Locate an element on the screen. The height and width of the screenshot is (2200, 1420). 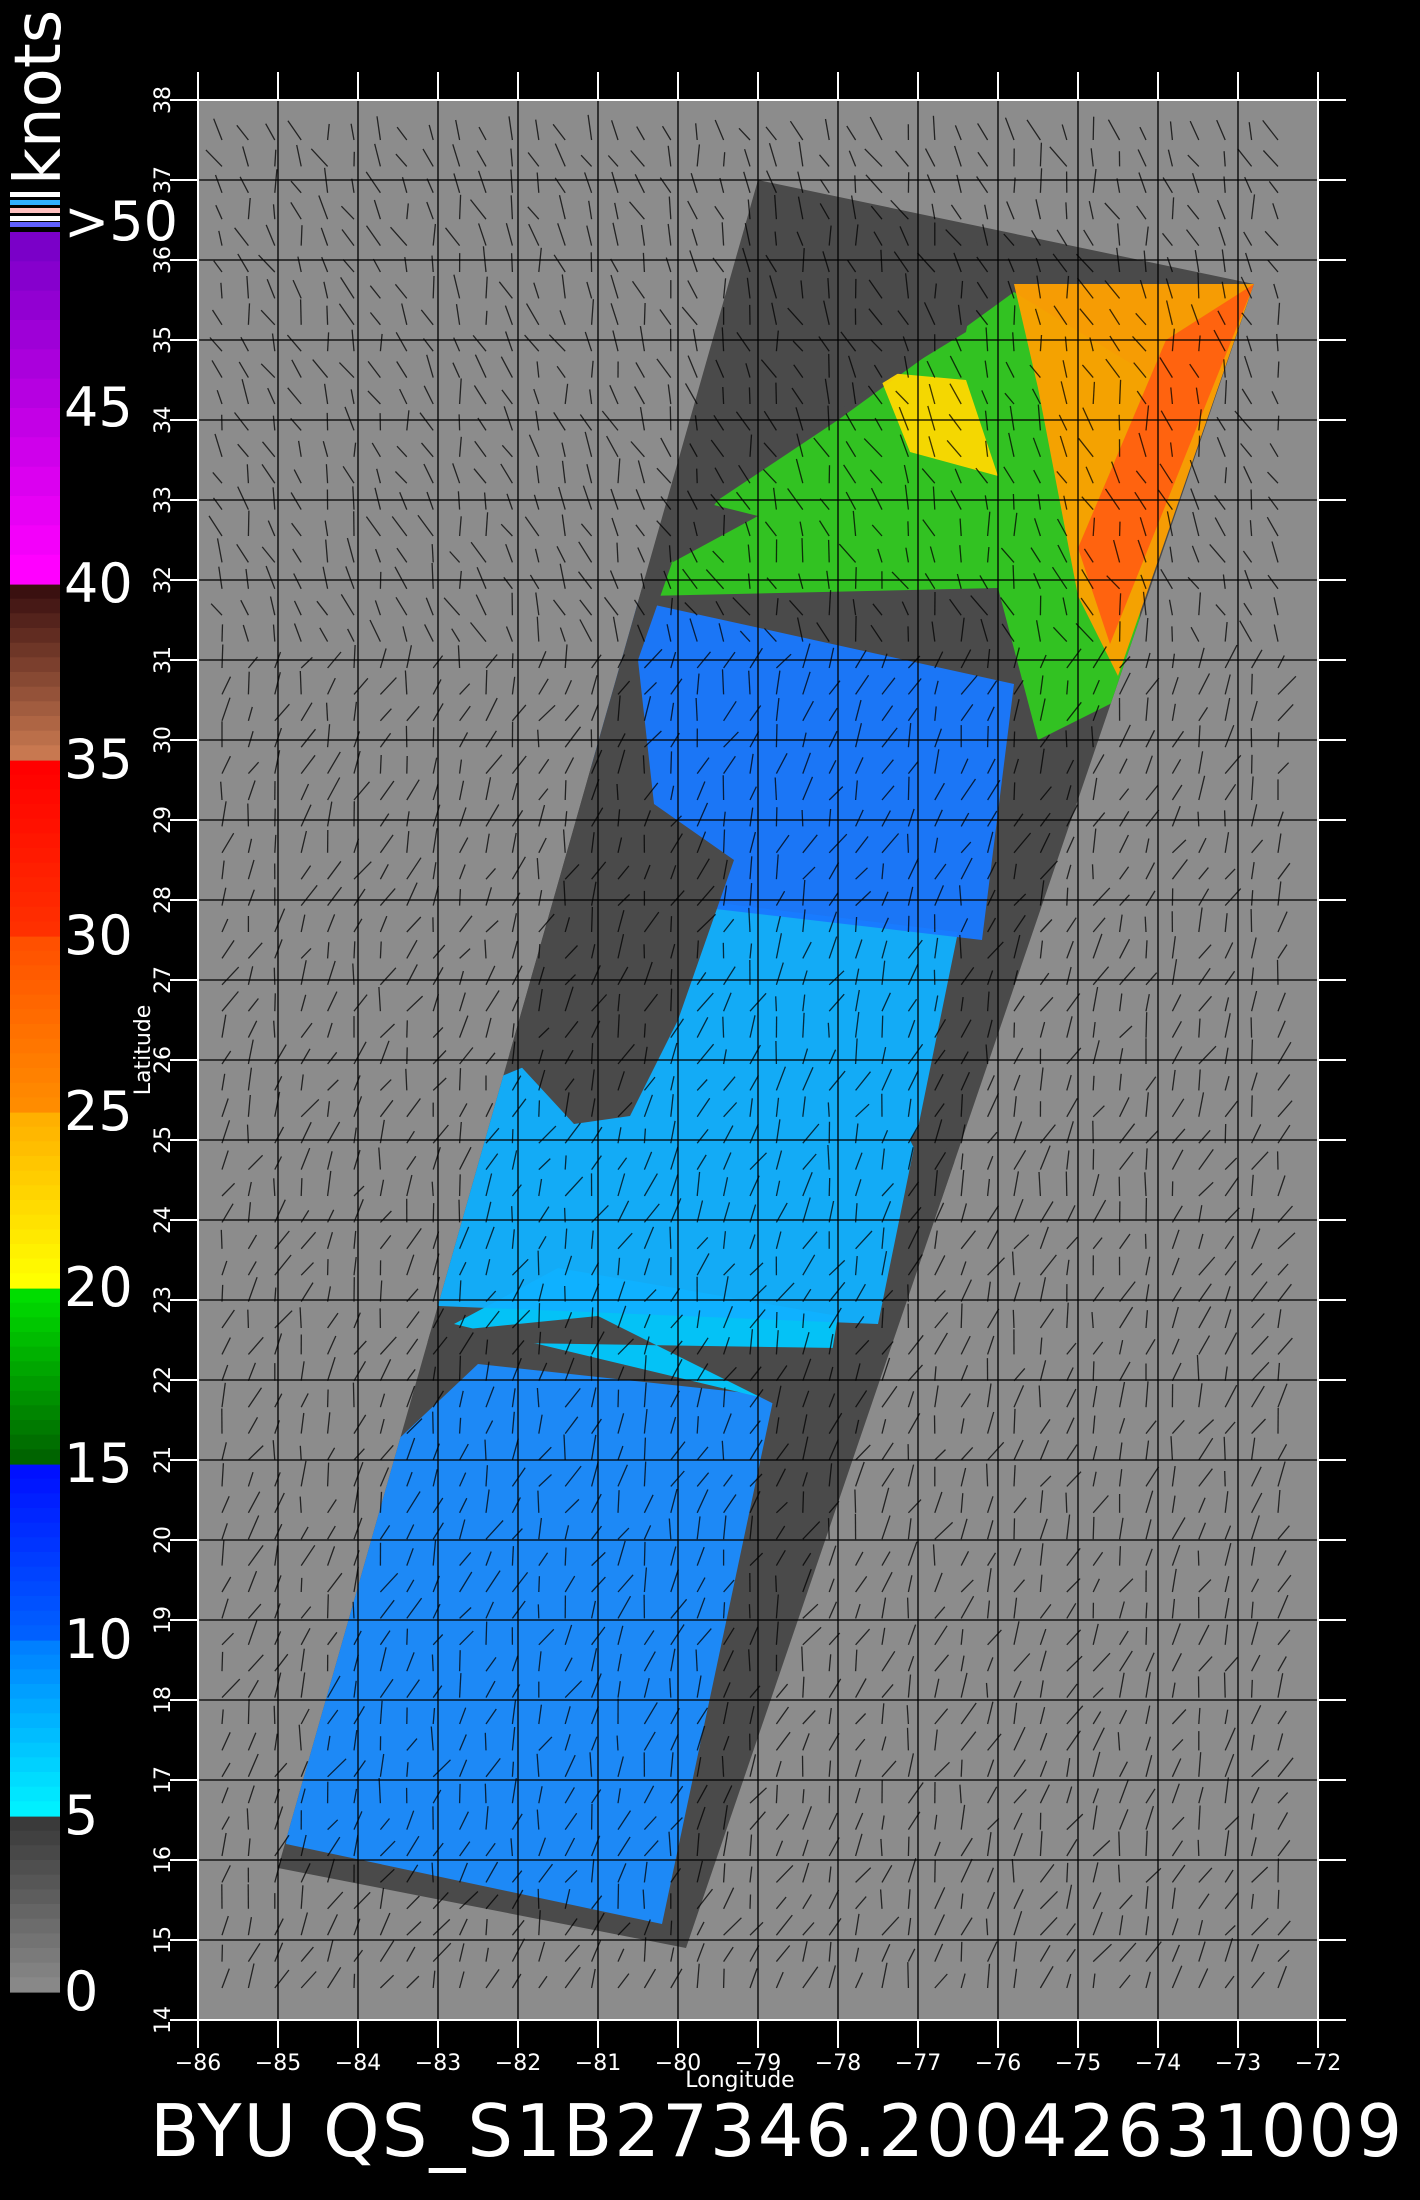
latitude-tick-label: 34 is located at coordinates (163, 420).